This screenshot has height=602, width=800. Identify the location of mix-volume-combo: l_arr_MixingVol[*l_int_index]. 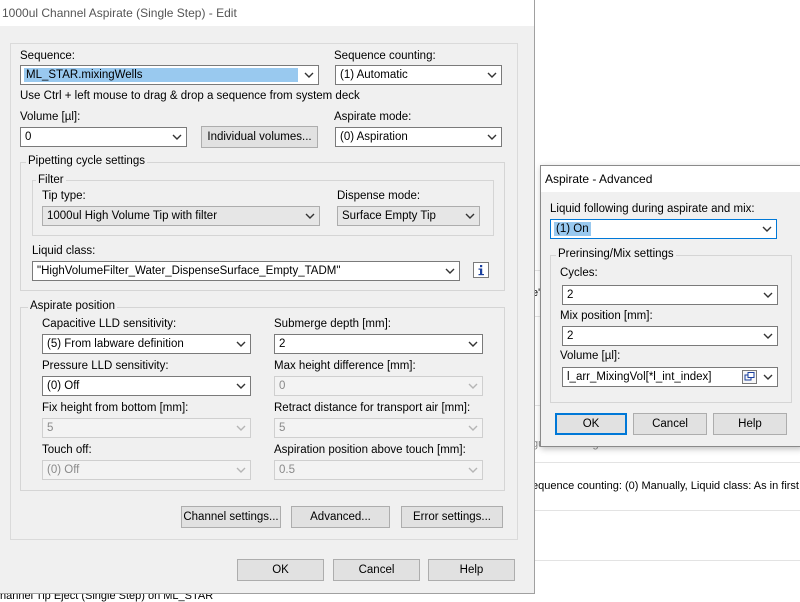
(670, 377).